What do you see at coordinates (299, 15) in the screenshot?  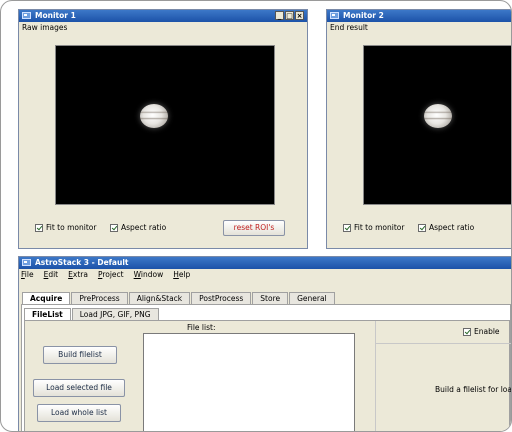 I see `close-button: ×` at bounding box center [299, 15].